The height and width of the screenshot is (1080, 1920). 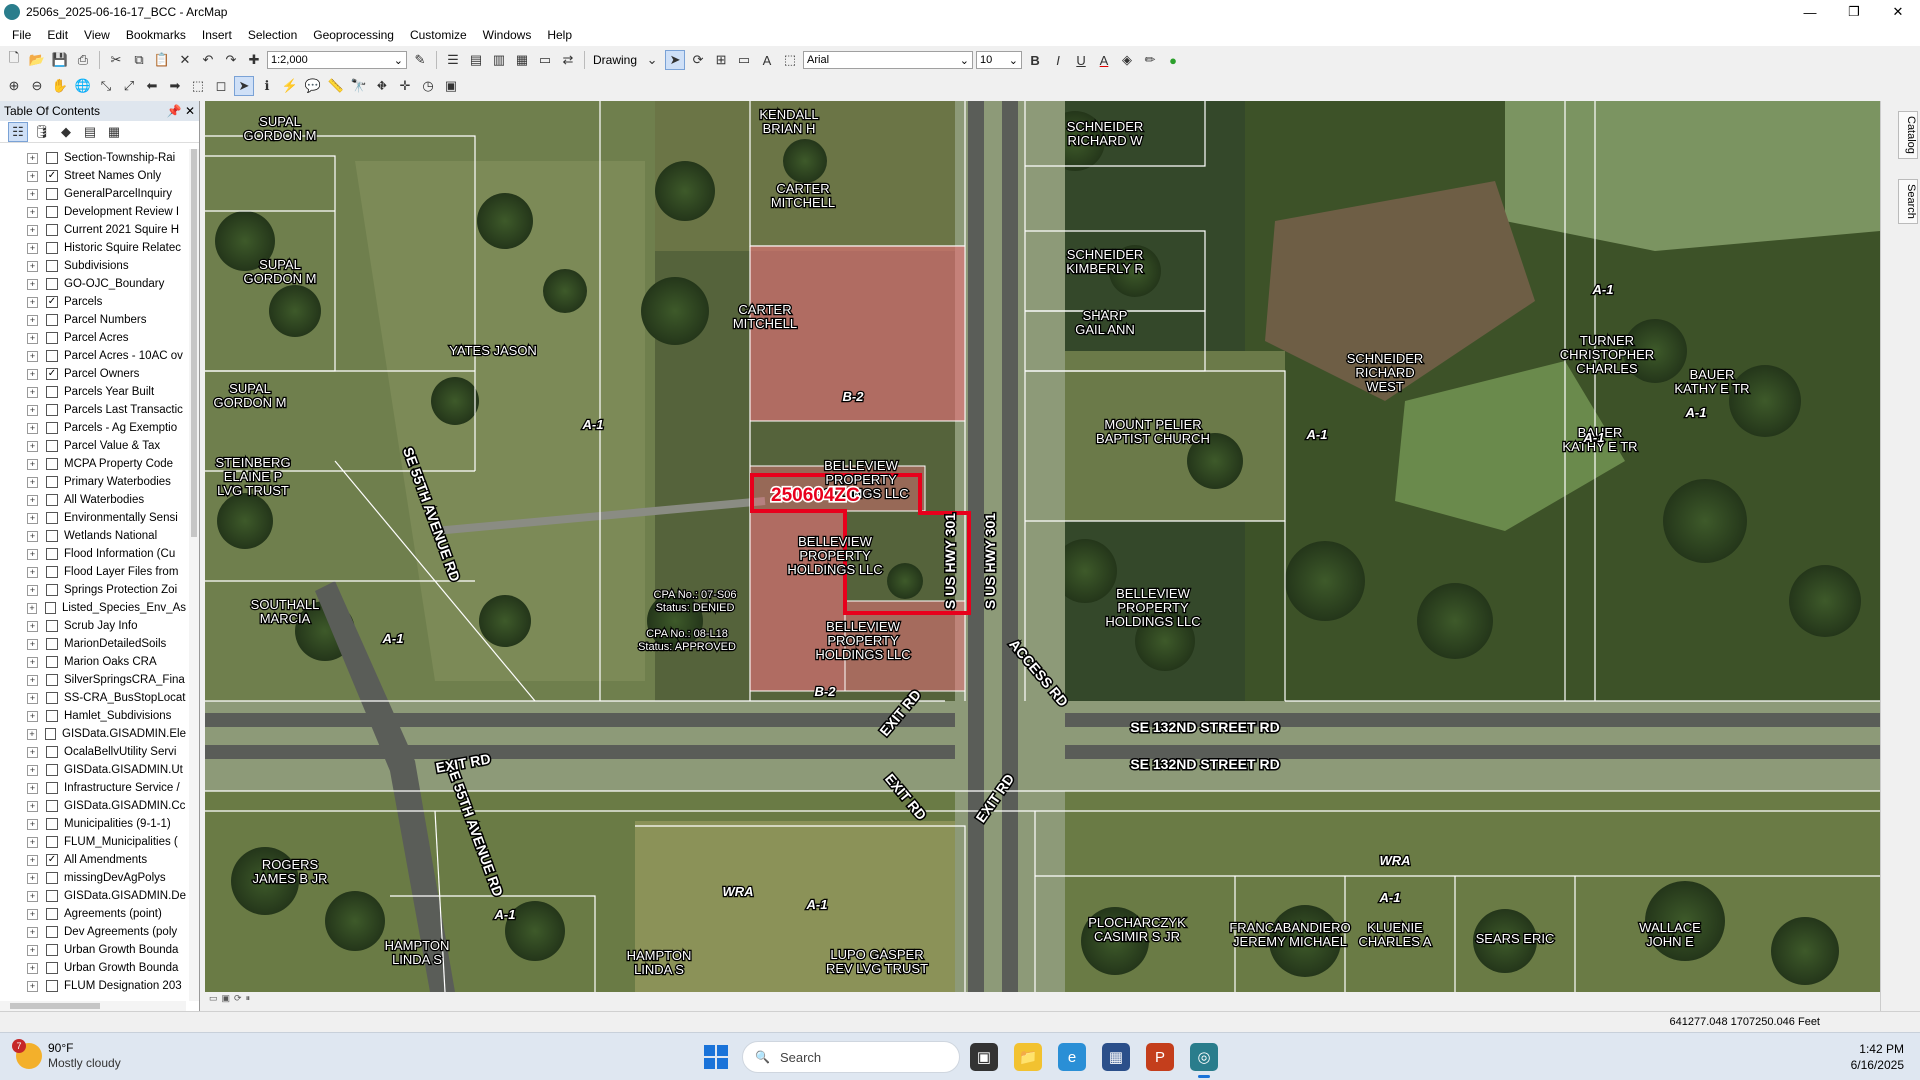 I want to click on windows-start-icon, so click(x=716, y=1057).